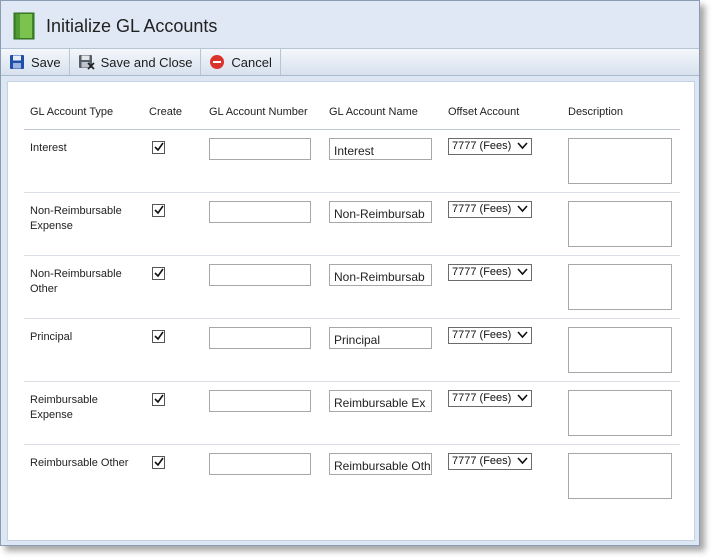 This screenshot has width=714, height=560. I want to click on gl-account-type-cell: Reimbursable Other, so click(80, 463).